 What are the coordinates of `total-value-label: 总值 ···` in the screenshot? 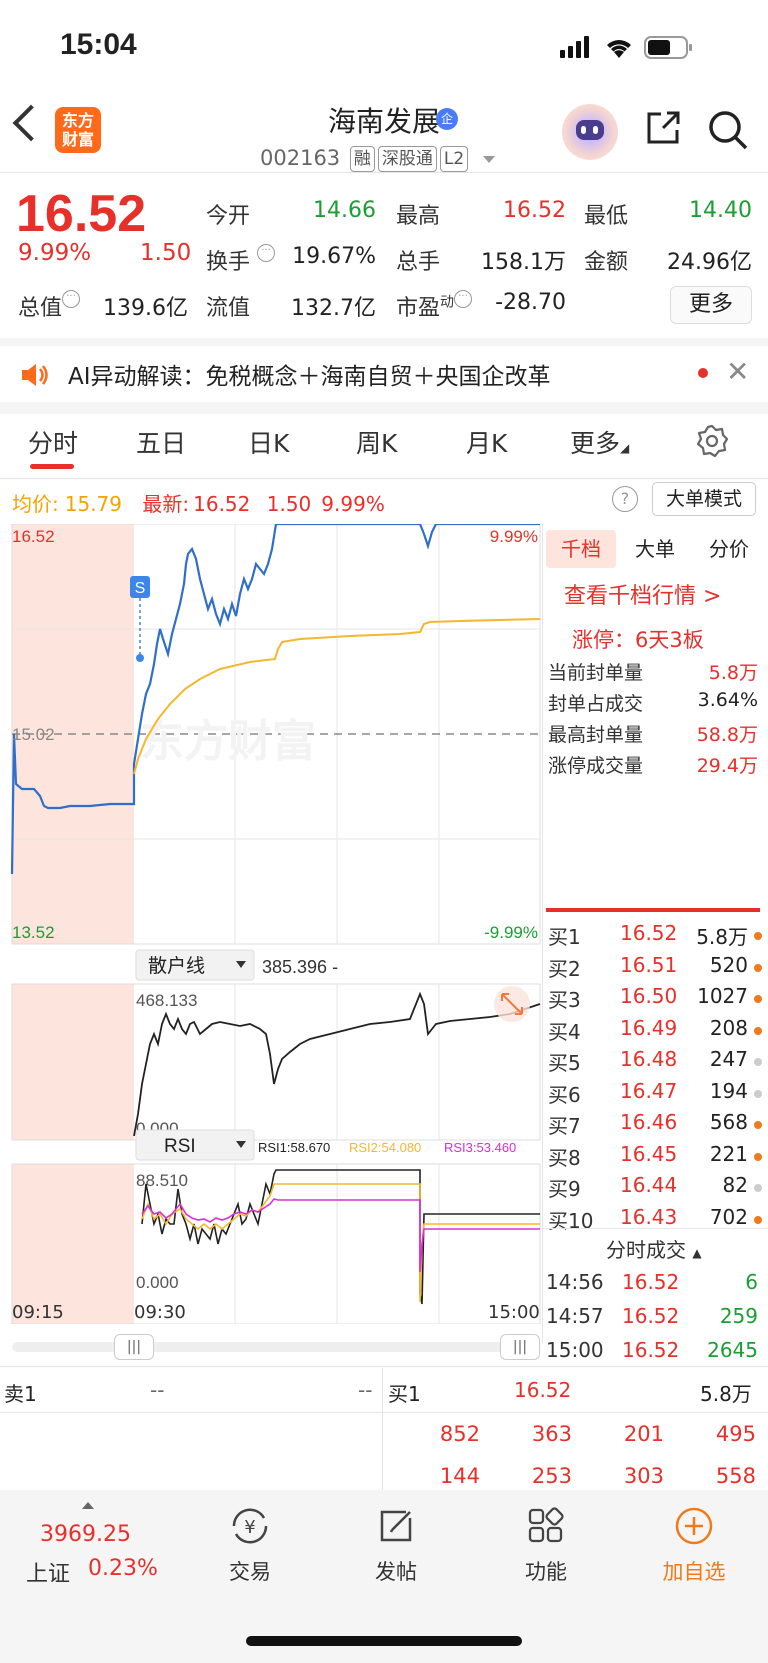 It's located at (49, 306).